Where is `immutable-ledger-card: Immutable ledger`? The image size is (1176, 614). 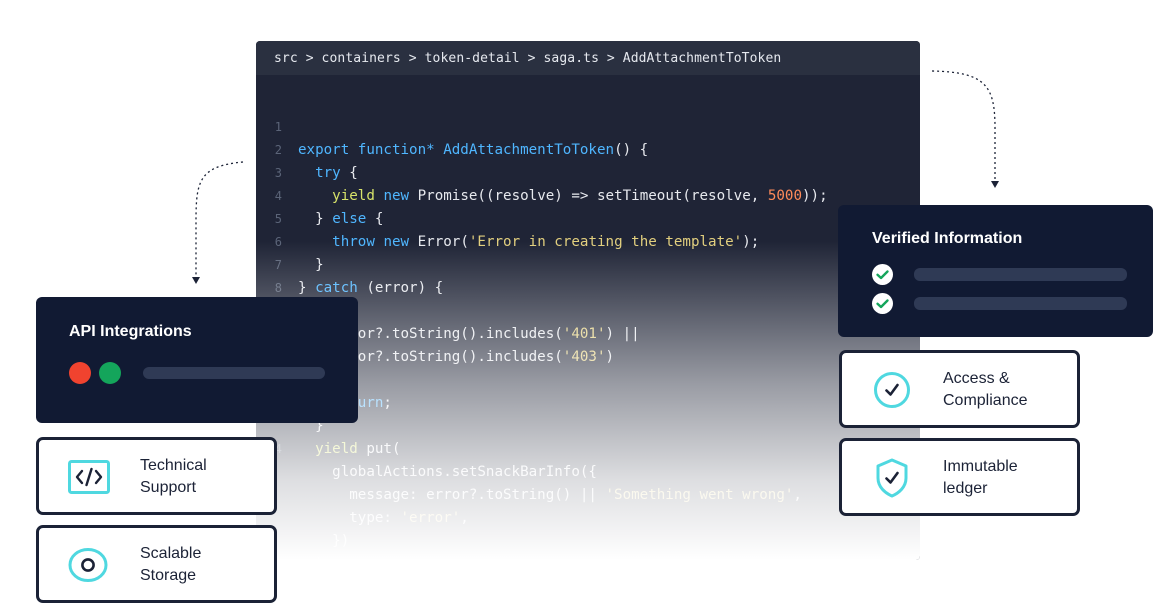
immutable-ledger-card: Immutable ledger is located at coordinates (959, 477).